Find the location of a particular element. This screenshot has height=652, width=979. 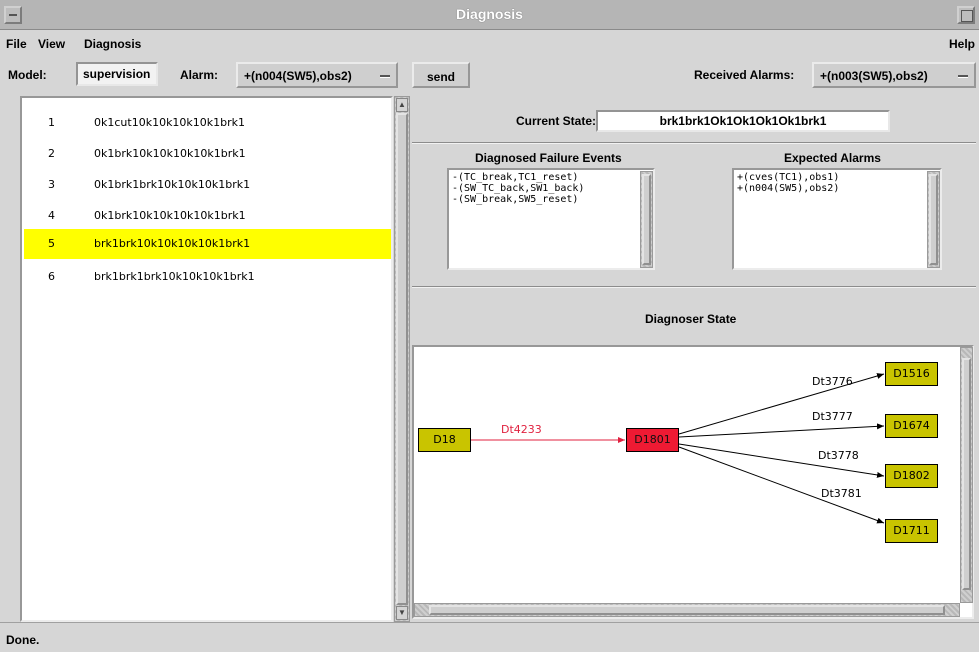

received-alarms-dropdown: +(n003(SW5),obs2) is located at coordinates (894, 75).